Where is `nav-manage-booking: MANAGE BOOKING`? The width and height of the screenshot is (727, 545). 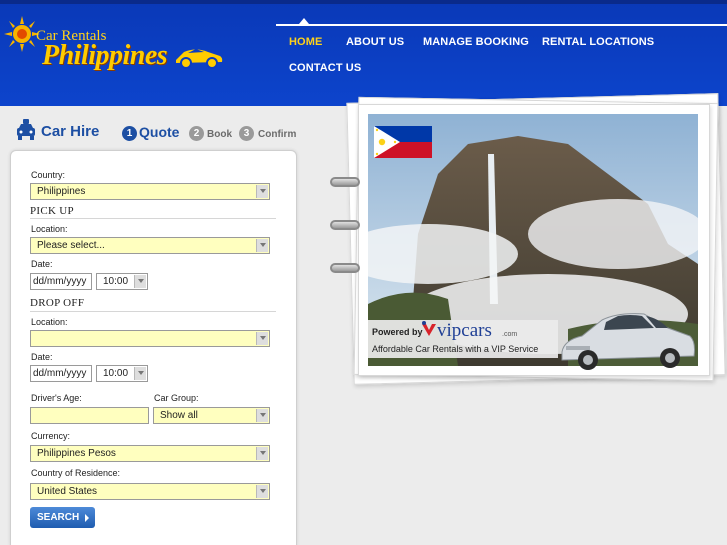 nav-manage-booking: MANAGE BOOKING is located at coordinates (476, 42).